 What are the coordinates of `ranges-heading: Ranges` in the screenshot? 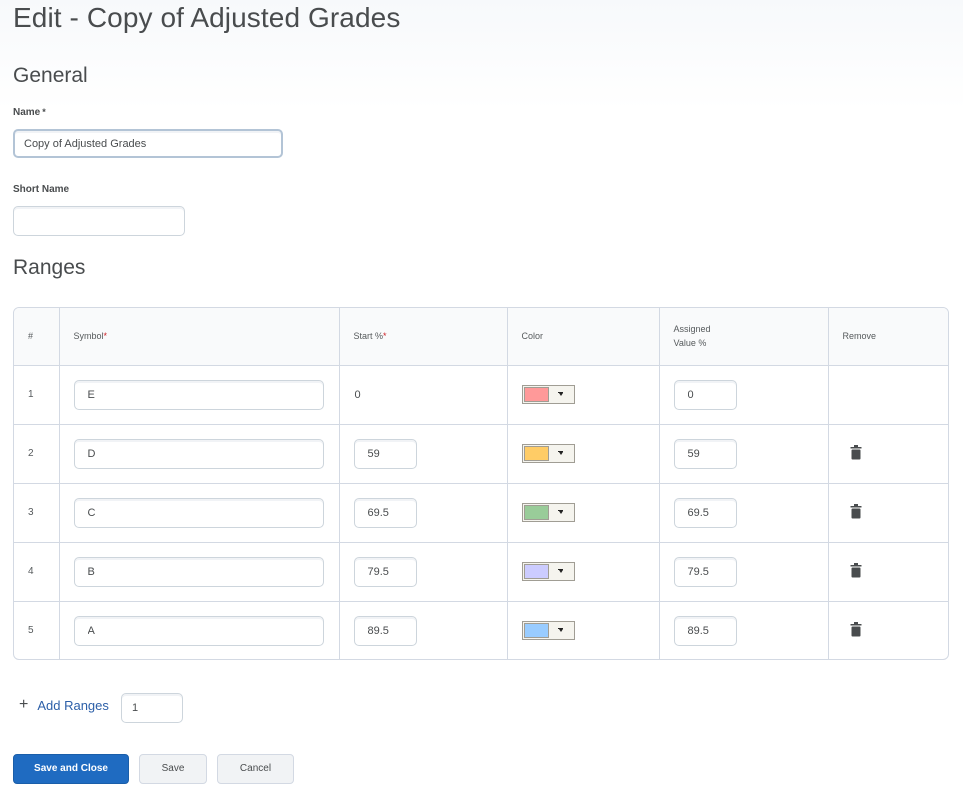 It's located at (49, 267).